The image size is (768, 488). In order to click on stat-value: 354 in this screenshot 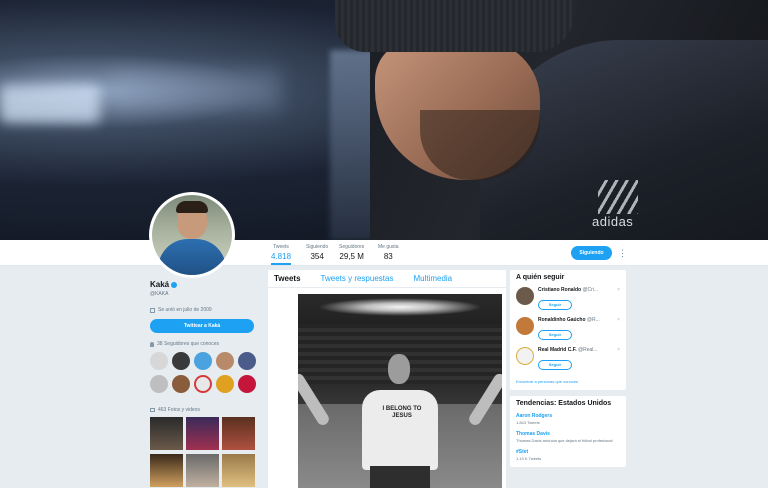, I will do `click(317, 256)`.